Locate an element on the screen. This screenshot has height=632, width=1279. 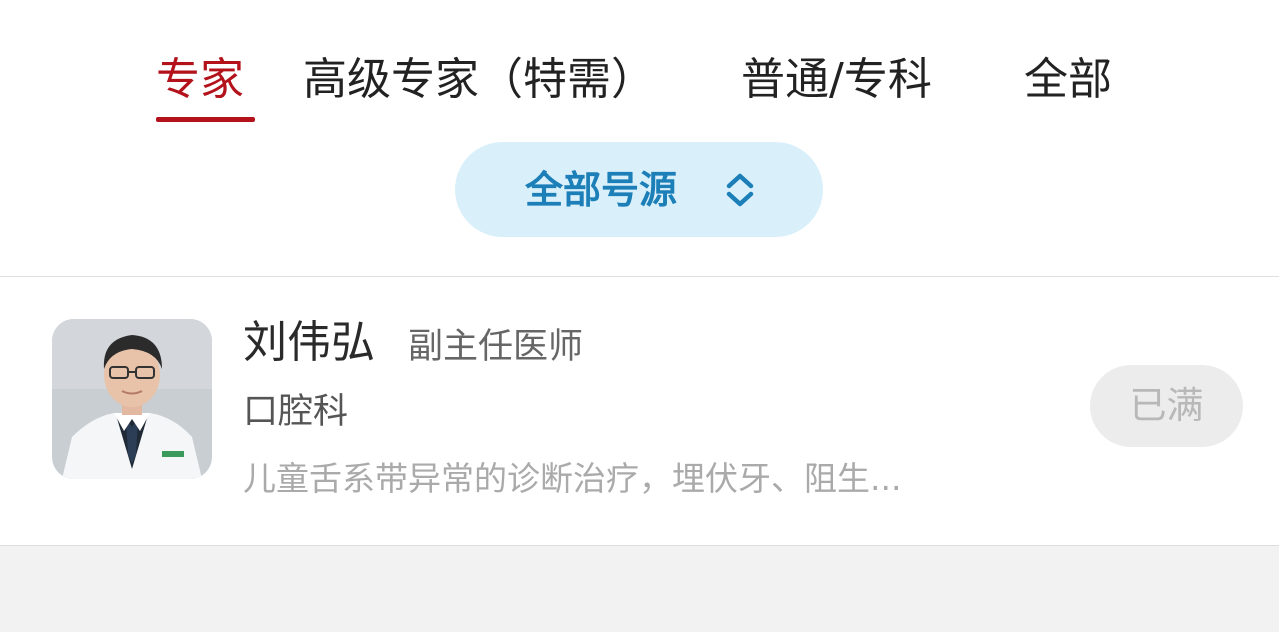
divider is located at coordinates (639, 545).